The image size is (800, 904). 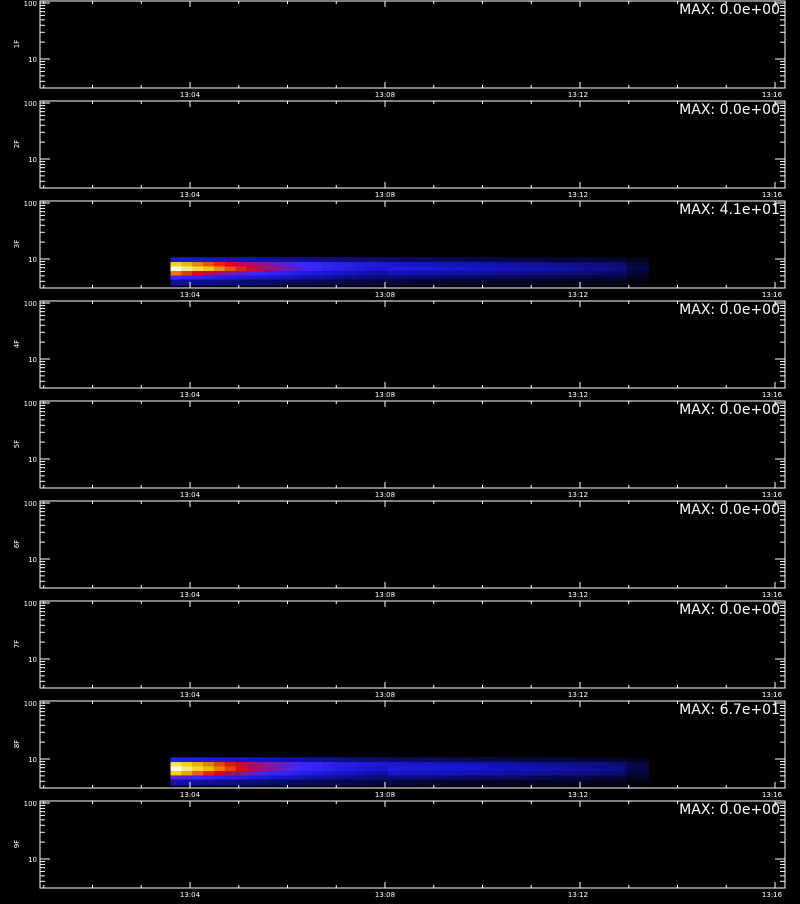 I want to click on channel-label: 3F, so click(x=17, y=244).